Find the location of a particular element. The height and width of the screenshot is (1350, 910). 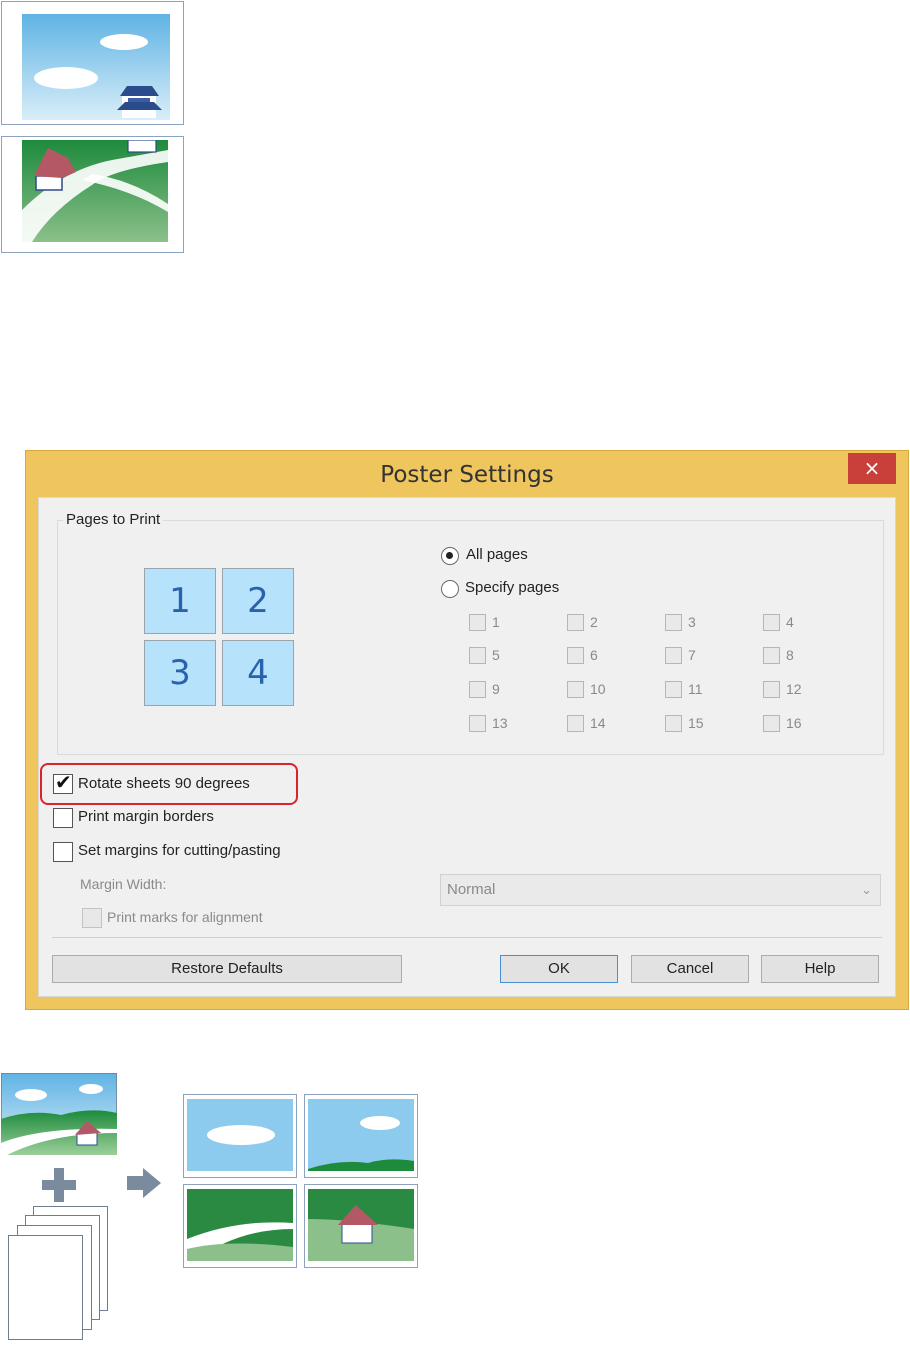

help-button: Help is located at coordinates (820, 969).